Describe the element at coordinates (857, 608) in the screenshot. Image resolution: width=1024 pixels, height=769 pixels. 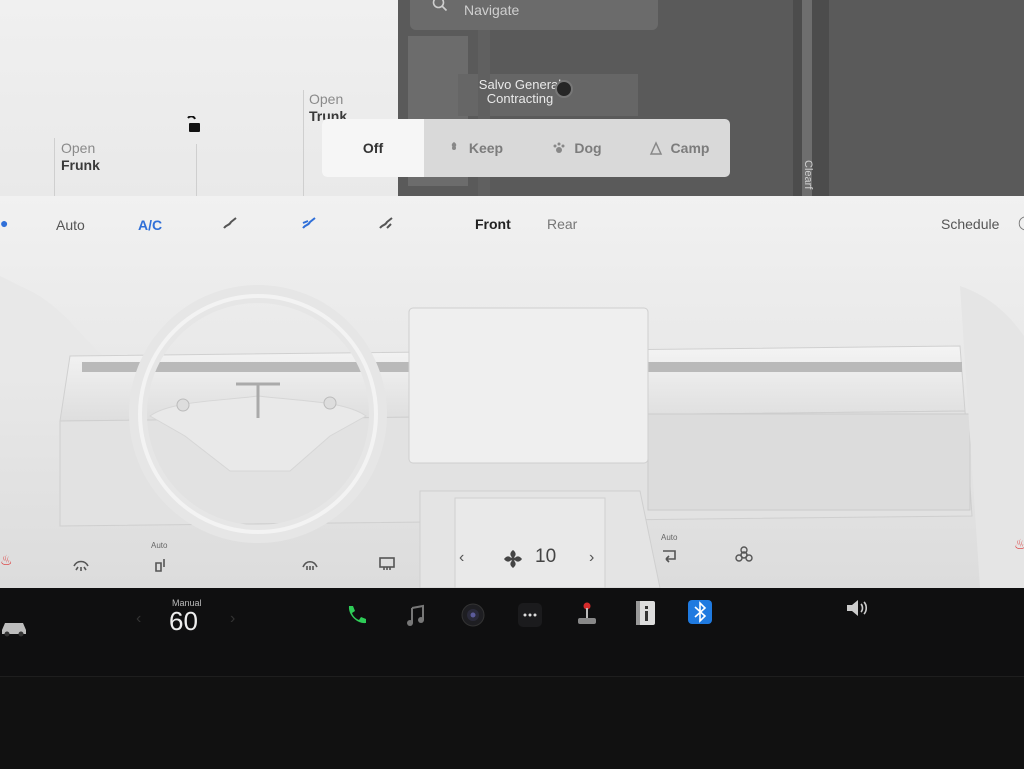
I see `volume-icon` at that location.